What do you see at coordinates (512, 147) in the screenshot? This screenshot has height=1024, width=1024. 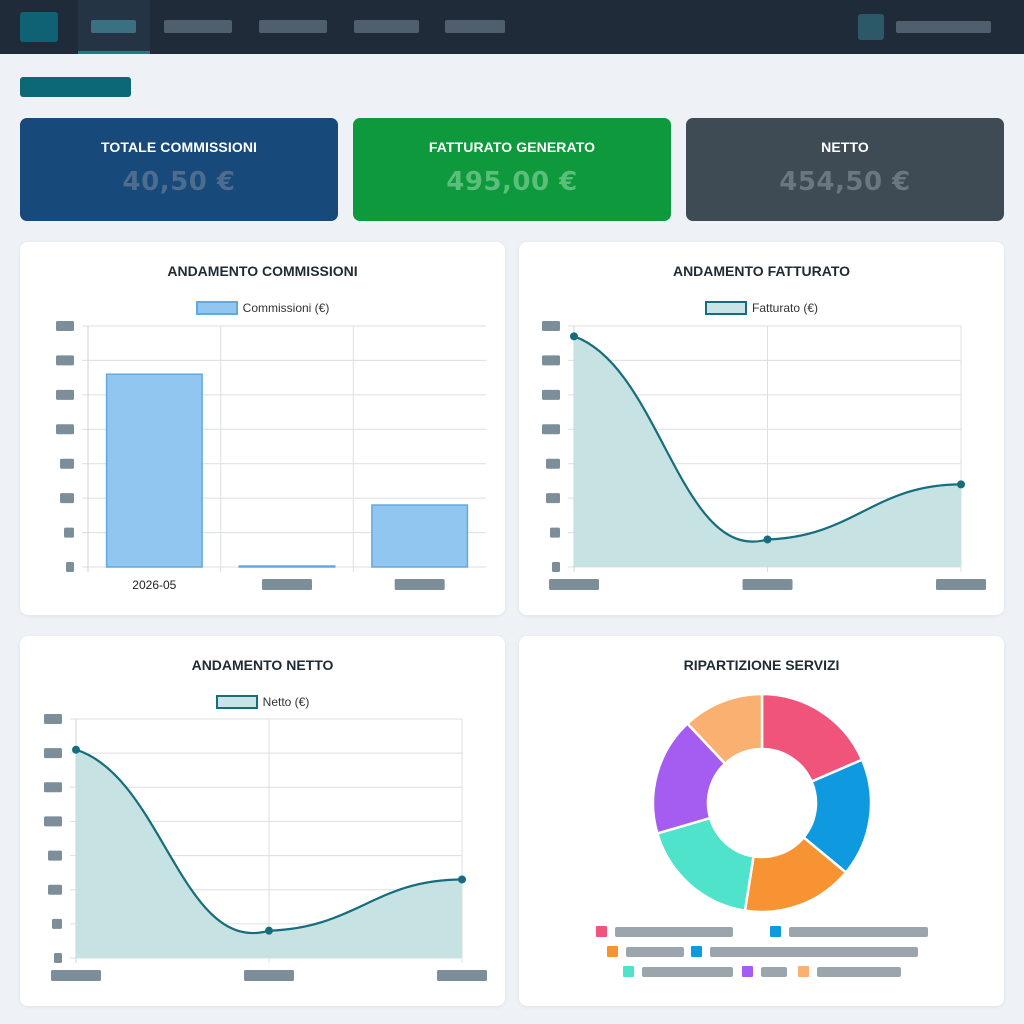 I see `stat-label: FATTURATO GENERATO` at bounding box center [512, 147].